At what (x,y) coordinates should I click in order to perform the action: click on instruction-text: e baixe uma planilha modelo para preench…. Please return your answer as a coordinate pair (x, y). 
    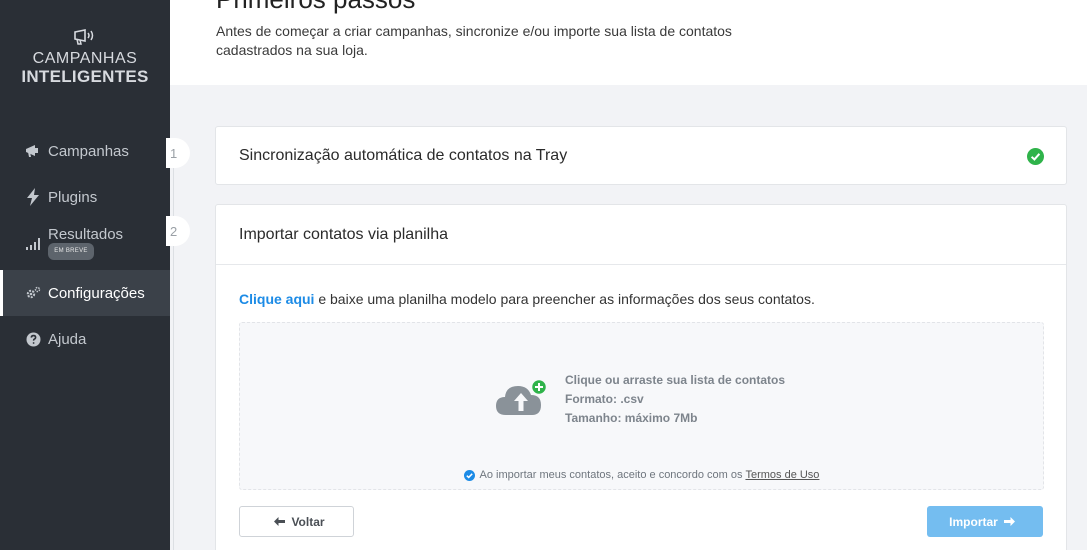
    Looking at the image, I should click on (564, 299).